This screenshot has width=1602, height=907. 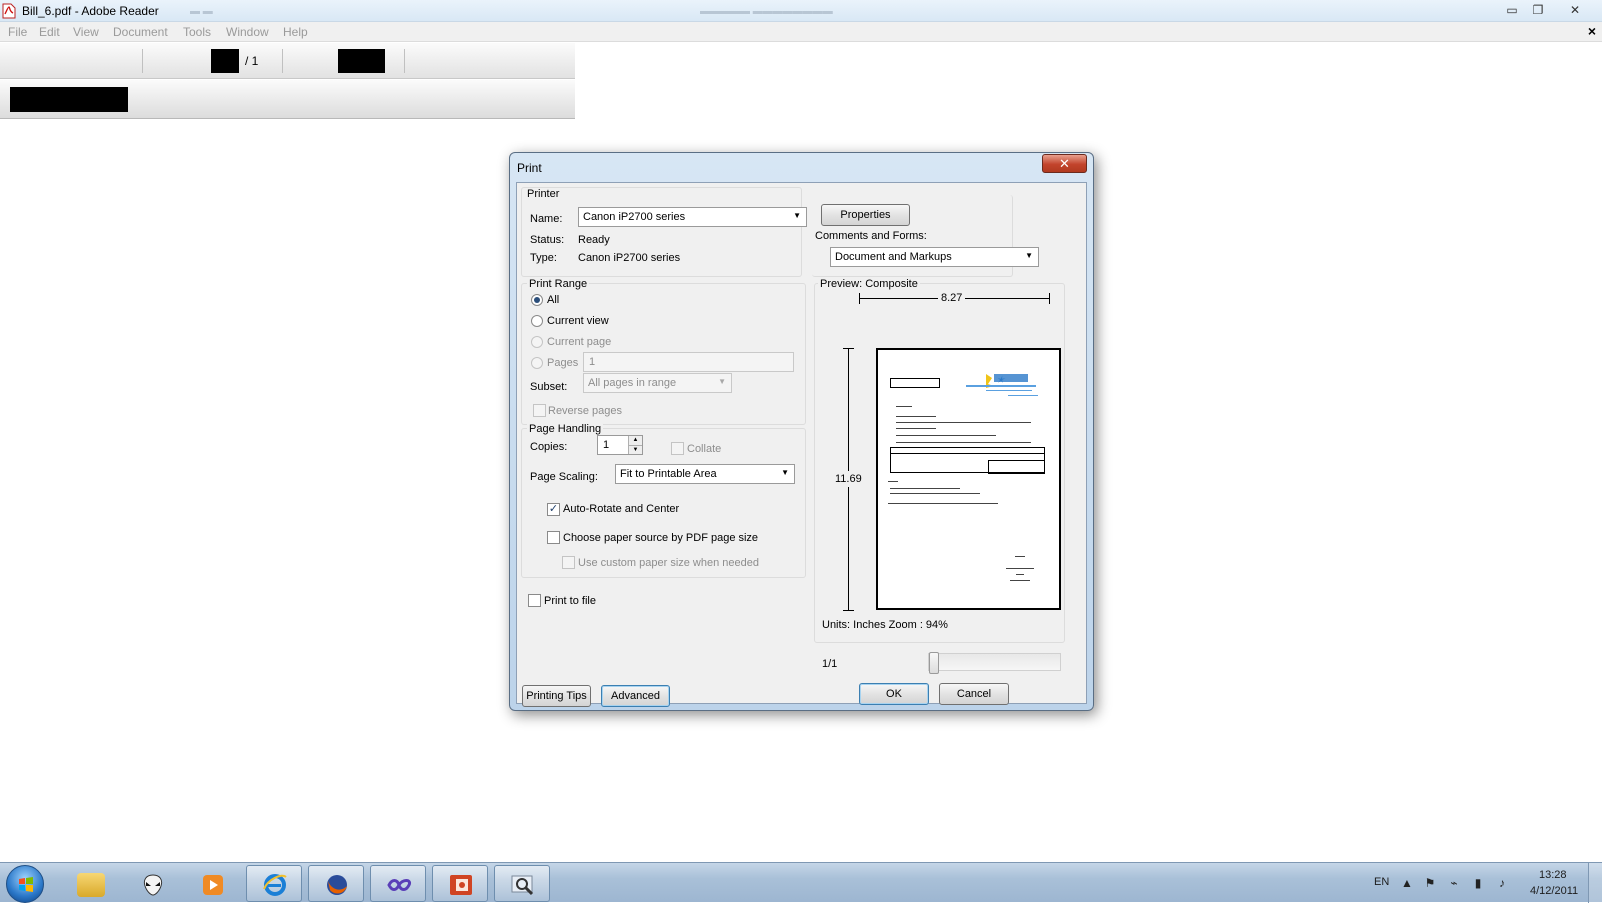 What do you see at coordinates (1595, 883) in the screenshot?
I see `show-desktop-button` at bounding box center [1595, 883].